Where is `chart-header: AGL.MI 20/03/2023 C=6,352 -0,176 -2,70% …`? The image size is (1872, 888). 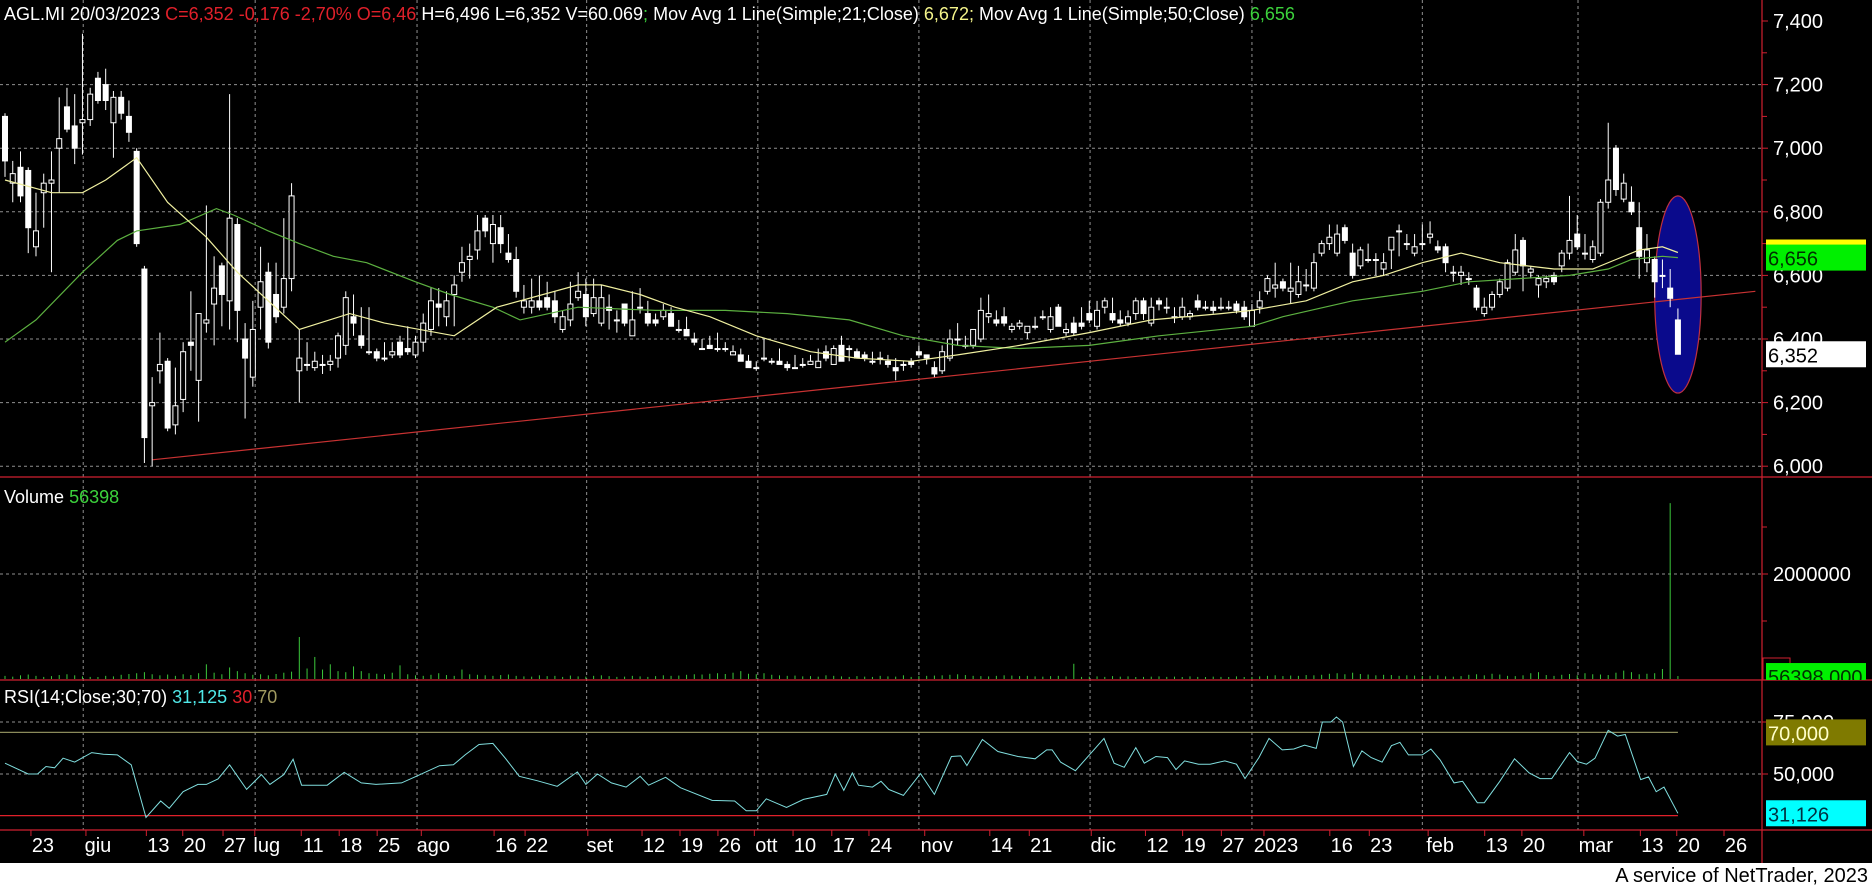
chart-header: AGL.MI 20/03/2023 C=6,352 -0,176 -2,70% … is located at coordinates (649, 14).